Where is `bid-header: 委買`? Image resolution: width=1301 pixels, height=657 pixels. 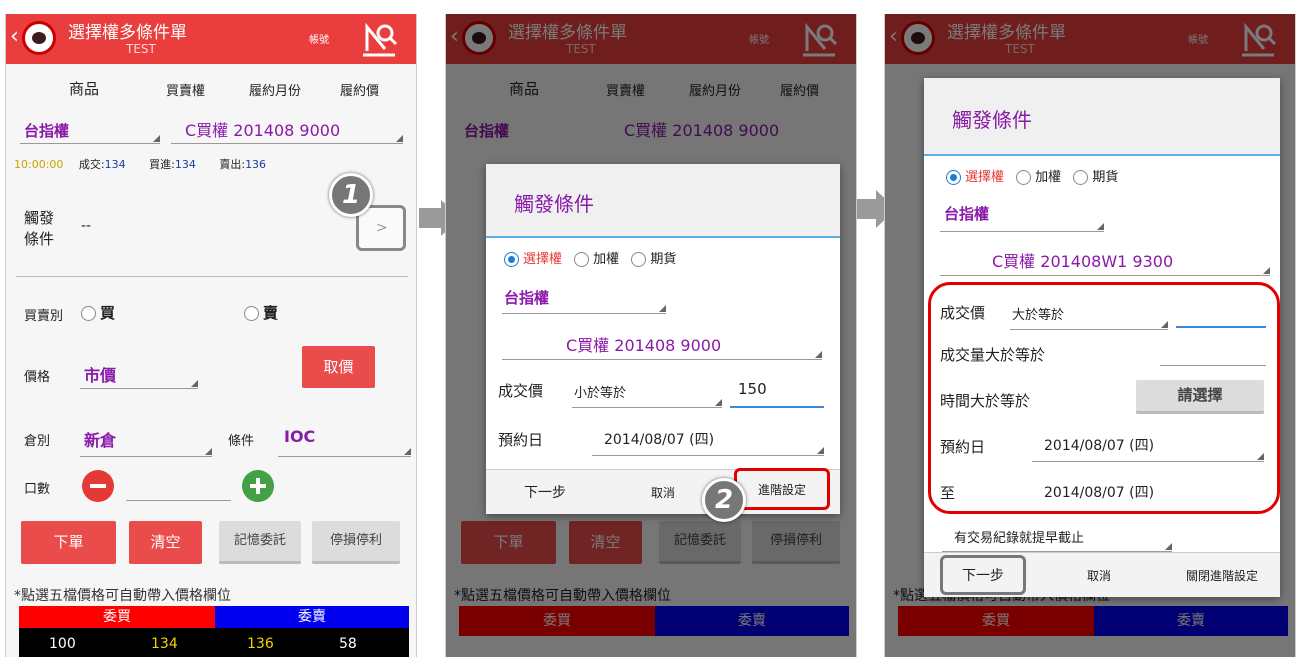
bid-header: 委買 is located at coordinates (117, 617).